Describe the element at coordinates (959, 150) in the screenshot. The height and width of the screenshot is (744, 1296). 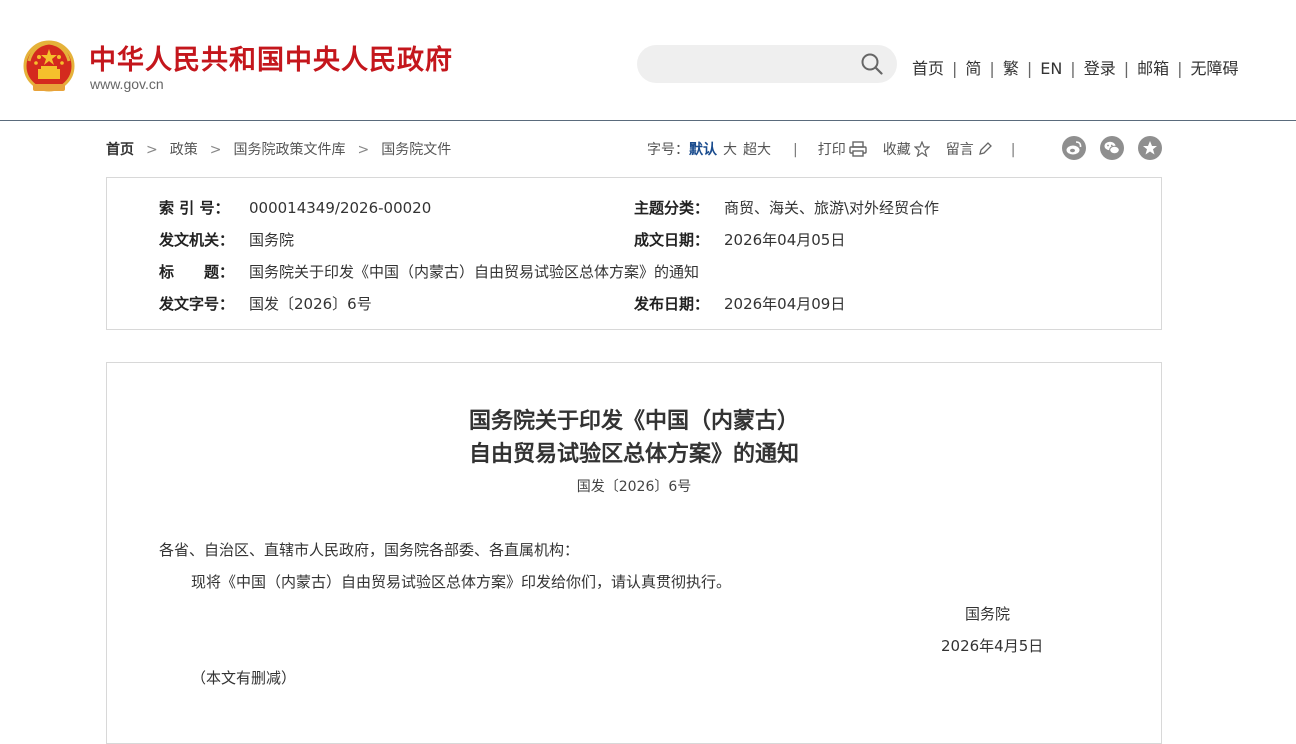
I see `comment-label: 留言` at that location.